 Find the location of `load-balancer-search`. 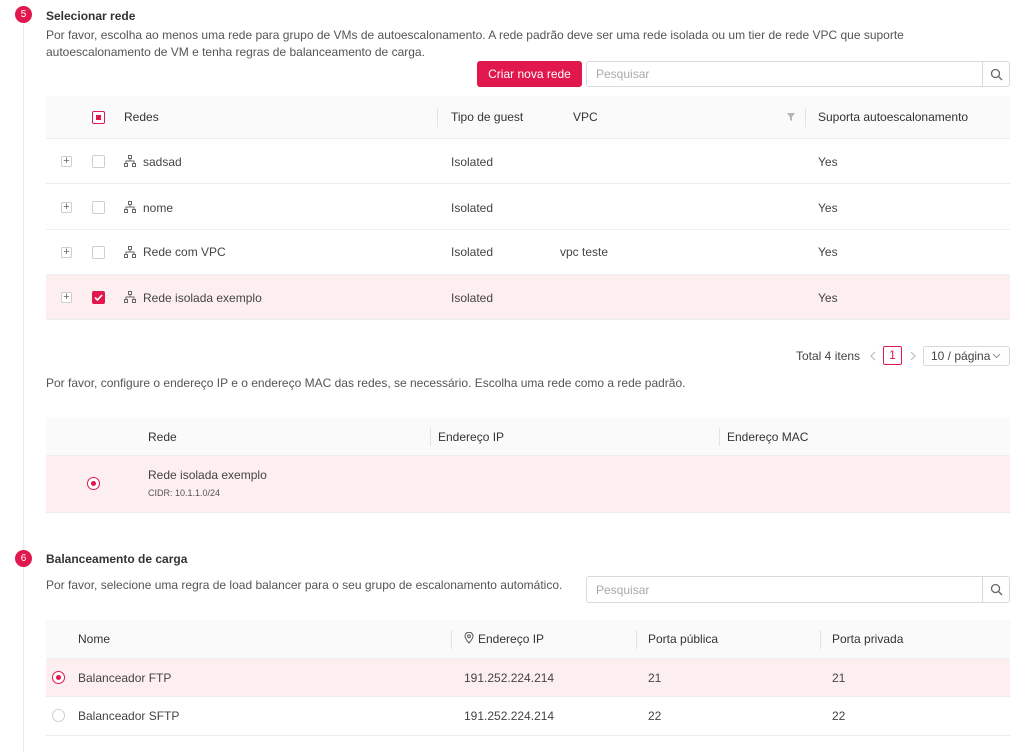

load-balancer-search is located at coordinates (798, 589).